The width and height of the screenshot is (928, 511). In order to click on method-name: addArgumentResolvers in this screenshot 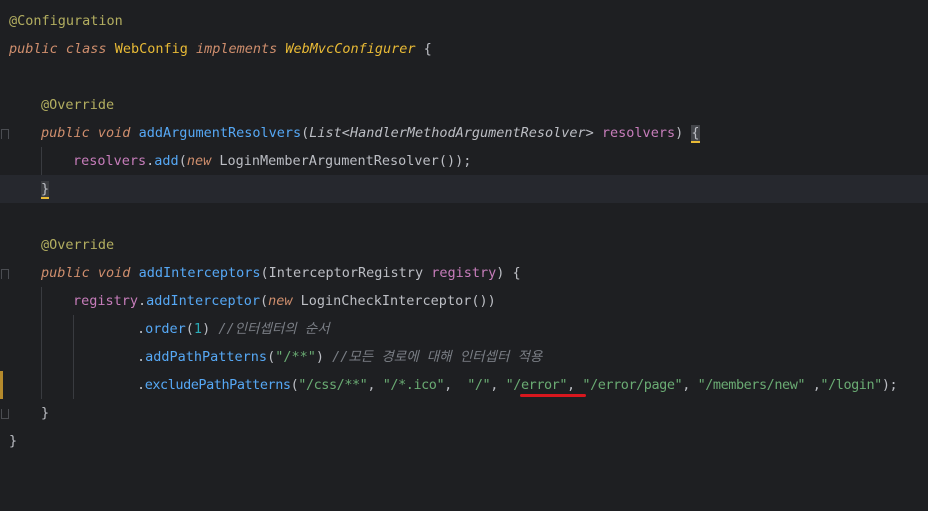, I will do `click(220, 133)`.